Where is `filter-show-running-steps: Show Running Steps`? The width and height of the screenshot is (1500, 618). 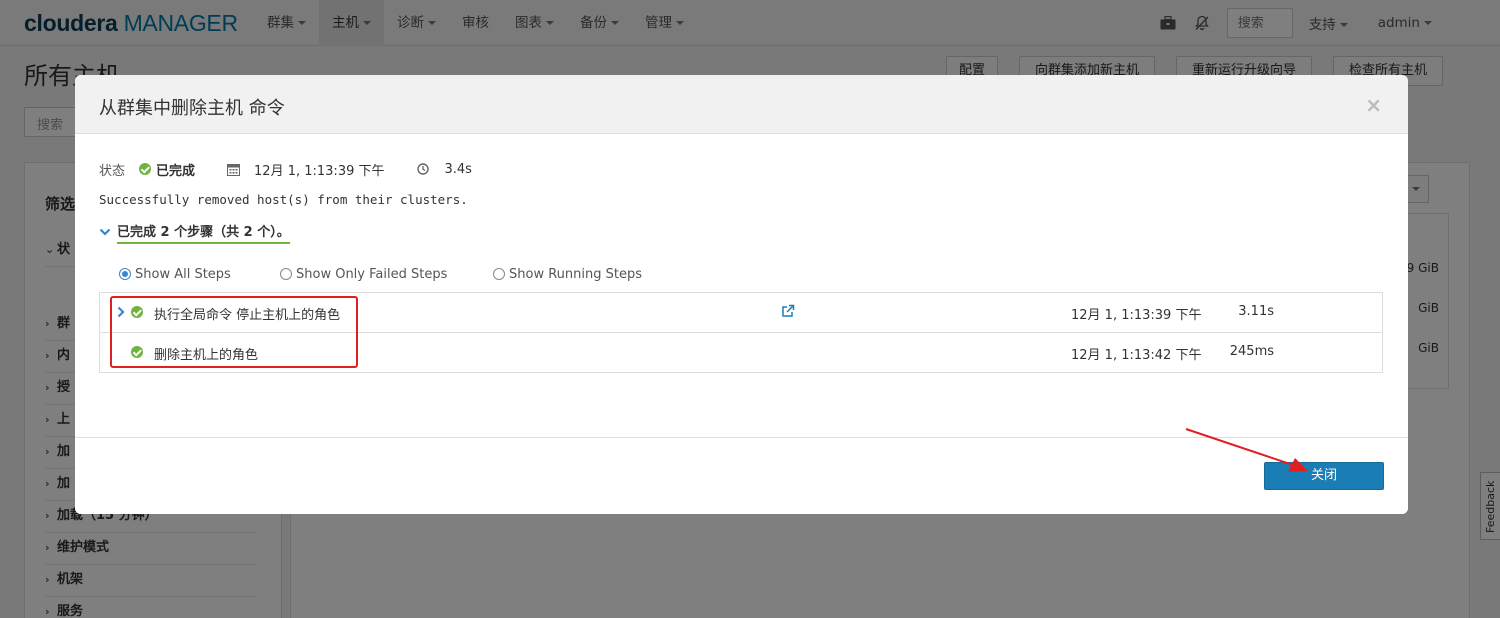
filter-show-running-steps: Show Running Steps is located at coordinates (567, 274).